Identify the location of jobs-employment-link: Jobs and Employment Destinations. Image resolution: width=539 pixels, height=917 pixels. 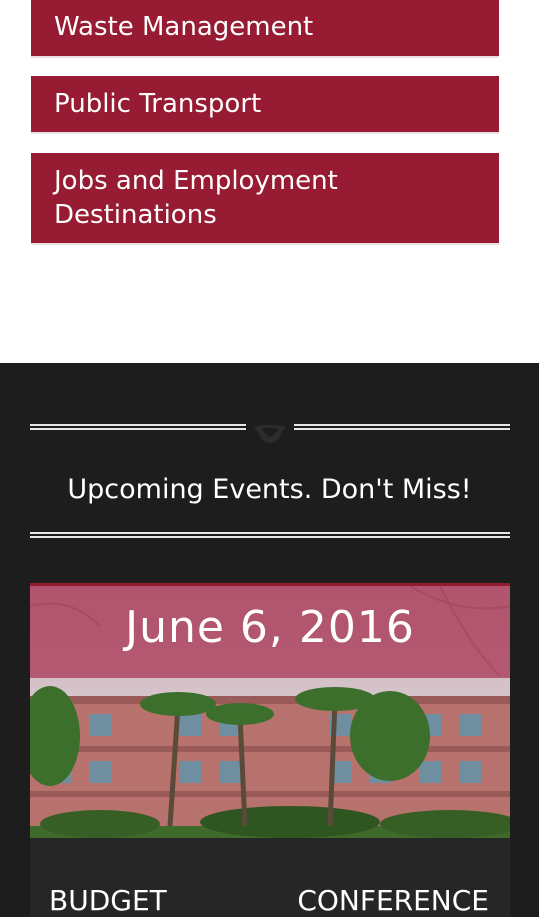
(265, 199).